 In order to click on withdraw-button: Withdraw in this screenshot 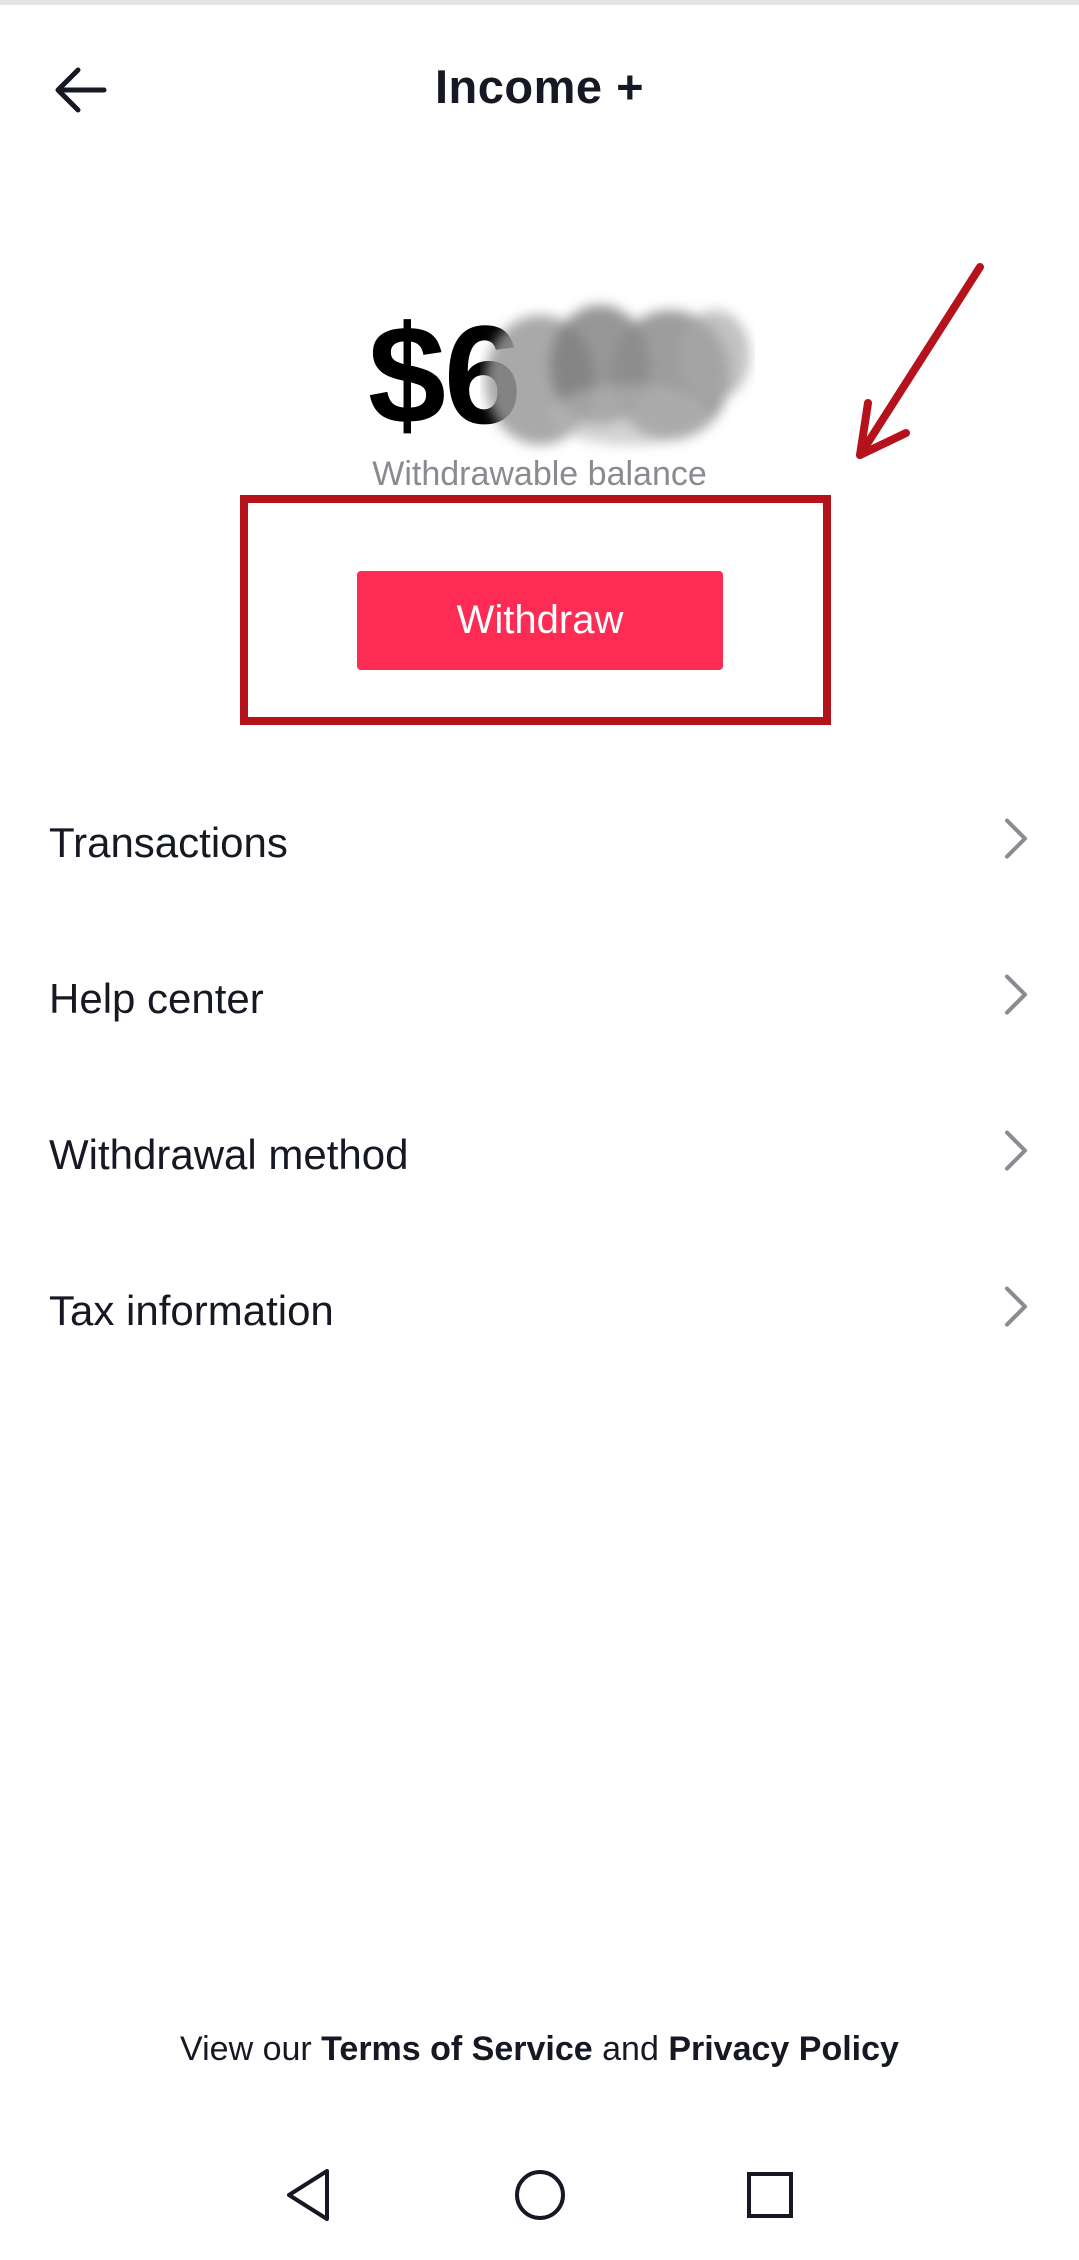, I will do `click(540, 620)`.